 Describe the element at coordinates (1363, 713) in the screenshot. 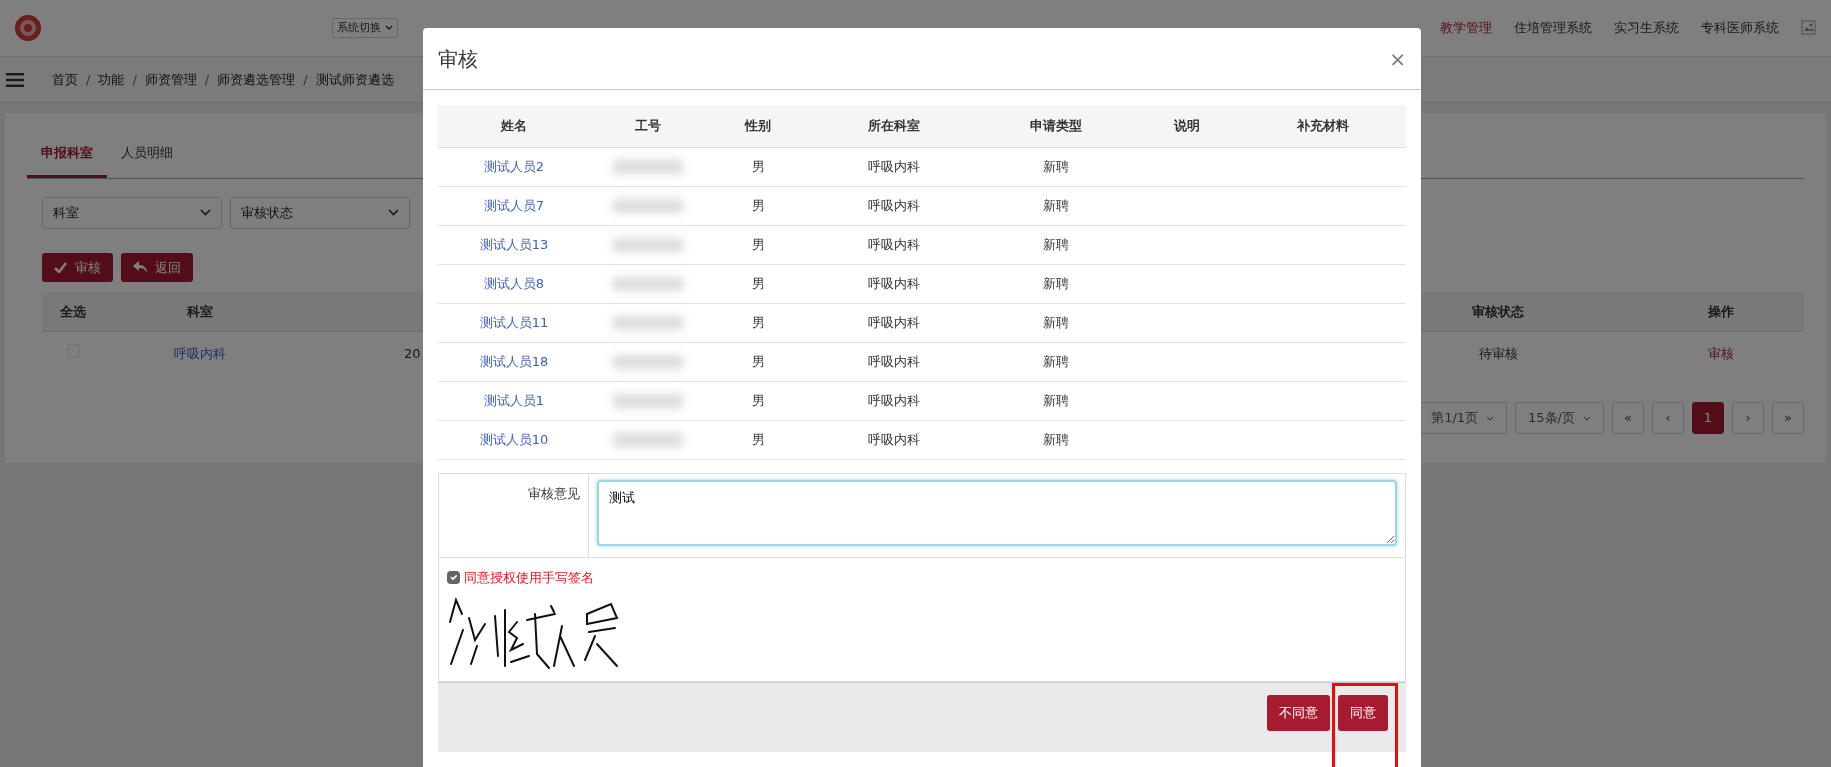

I see `agree-button: 同意` at that location.